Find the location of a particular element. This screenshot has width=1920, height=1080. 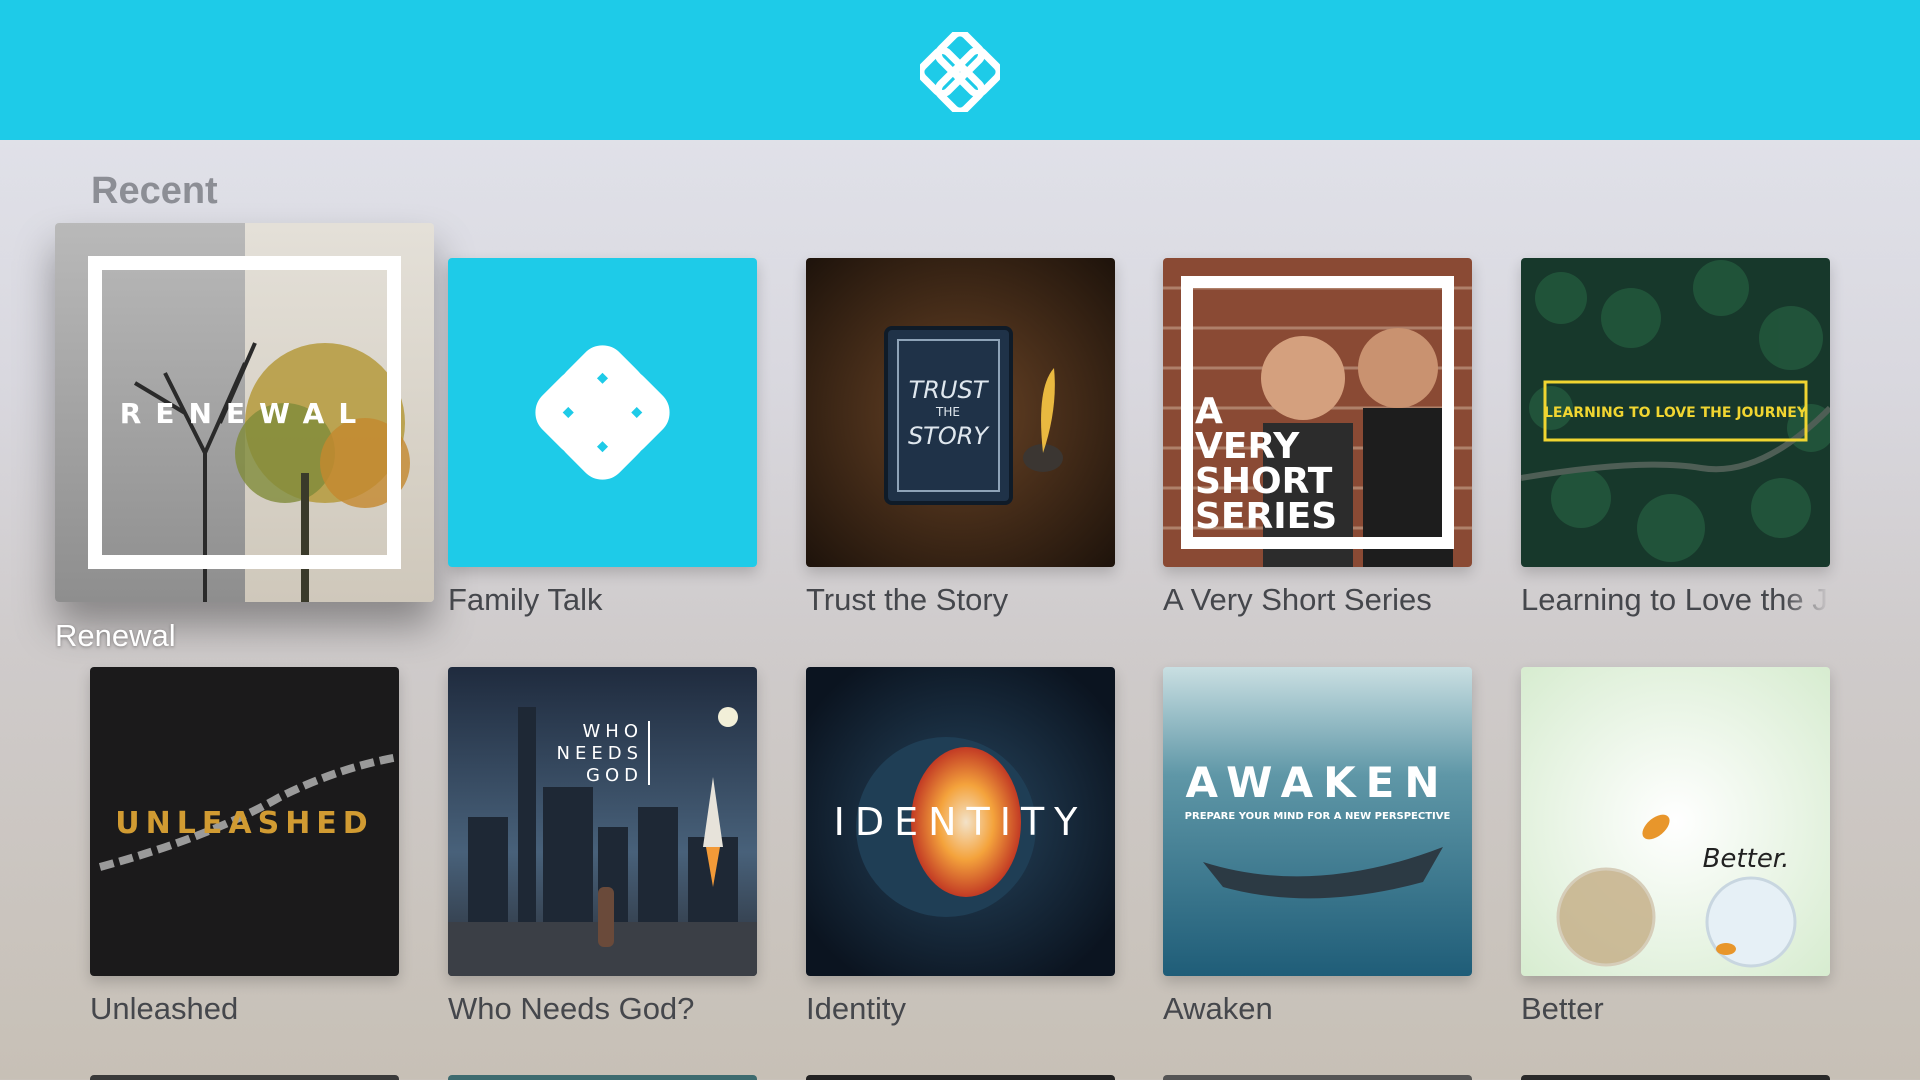

series-tile-learning-to-love: LEARNING TO LOVE THE JOURNEY is located at coordinates (1675, 412).